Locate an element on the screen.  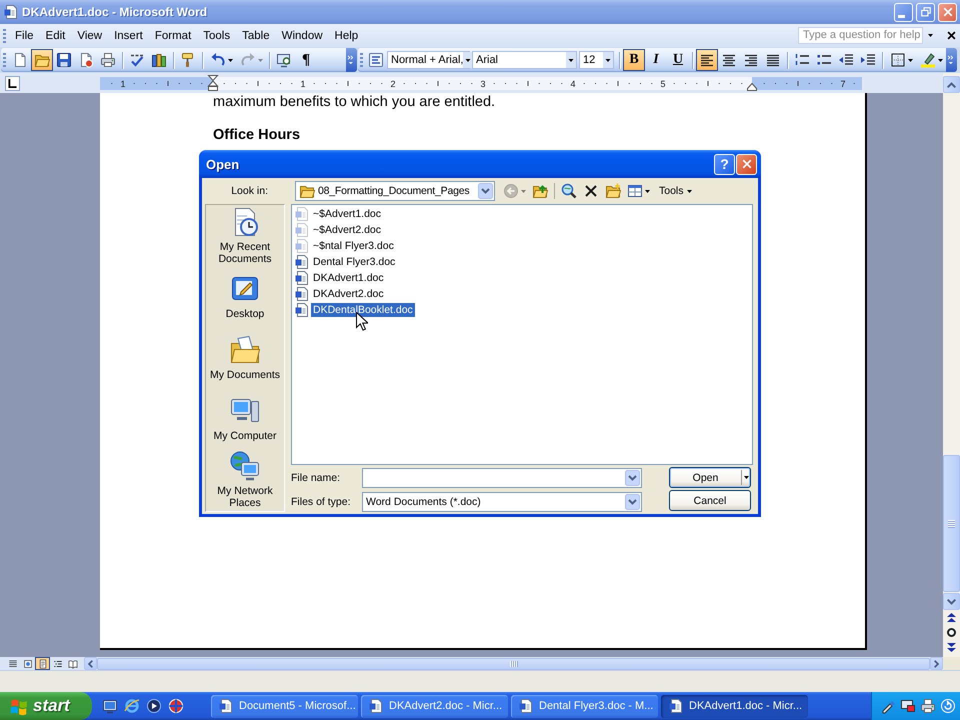
restore-button is located at coordinates (925, 12).